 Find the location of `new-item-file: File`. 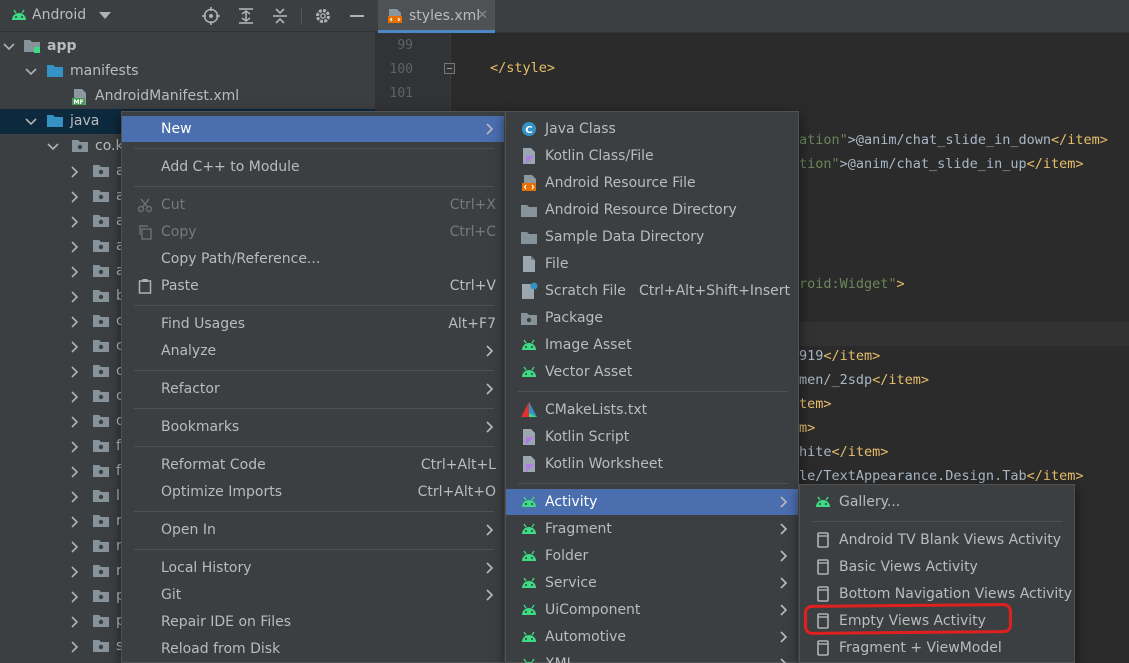

new-item-file: File is located at coordinates (652, 264).